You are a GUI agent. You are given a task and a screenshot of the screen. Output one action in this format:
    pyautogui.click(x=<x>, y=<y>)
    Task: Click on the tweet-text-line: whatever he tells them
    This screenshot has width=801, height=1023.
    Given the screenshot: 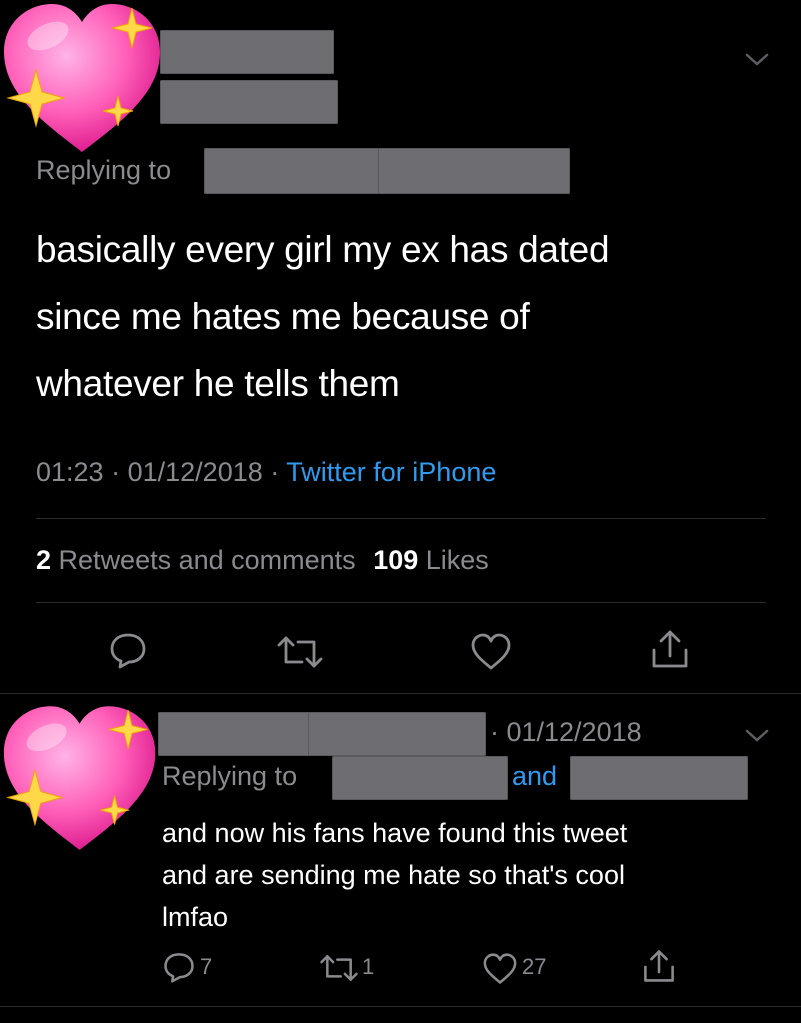 What is the action you would take?
    pyautogui.click(x=218, y=383)
    